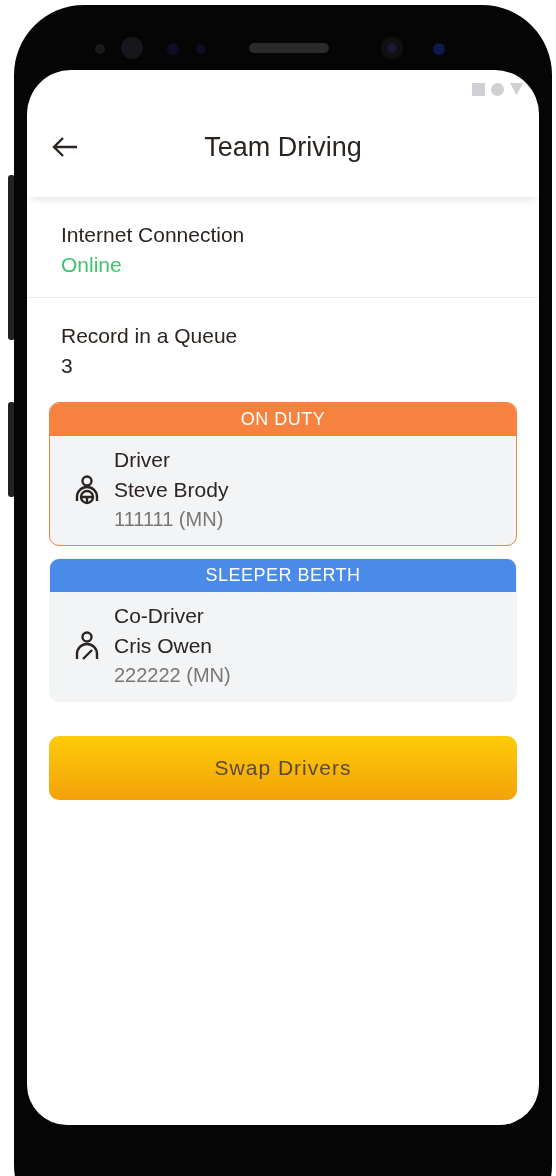 This screenshot has width=556, height=1176. Describe the element at coordinates (159, 616) in the screenshot. I see `driver-role: Co-Driver` at that location.